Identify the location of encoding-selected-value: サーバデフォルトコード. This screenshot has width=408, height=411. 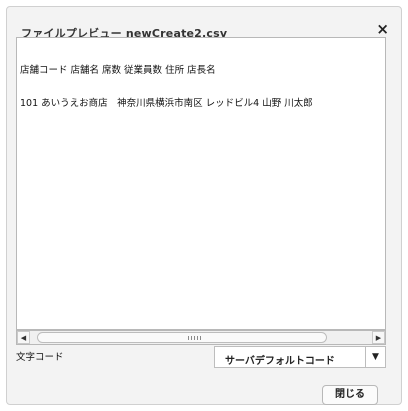
(280, 361).